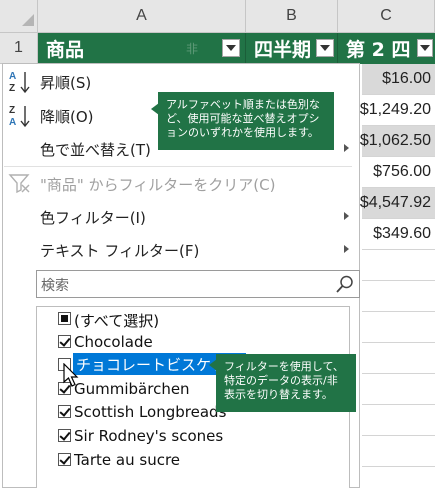  I want to click on sort-ascending-icon: A Z, so click(21, 82).